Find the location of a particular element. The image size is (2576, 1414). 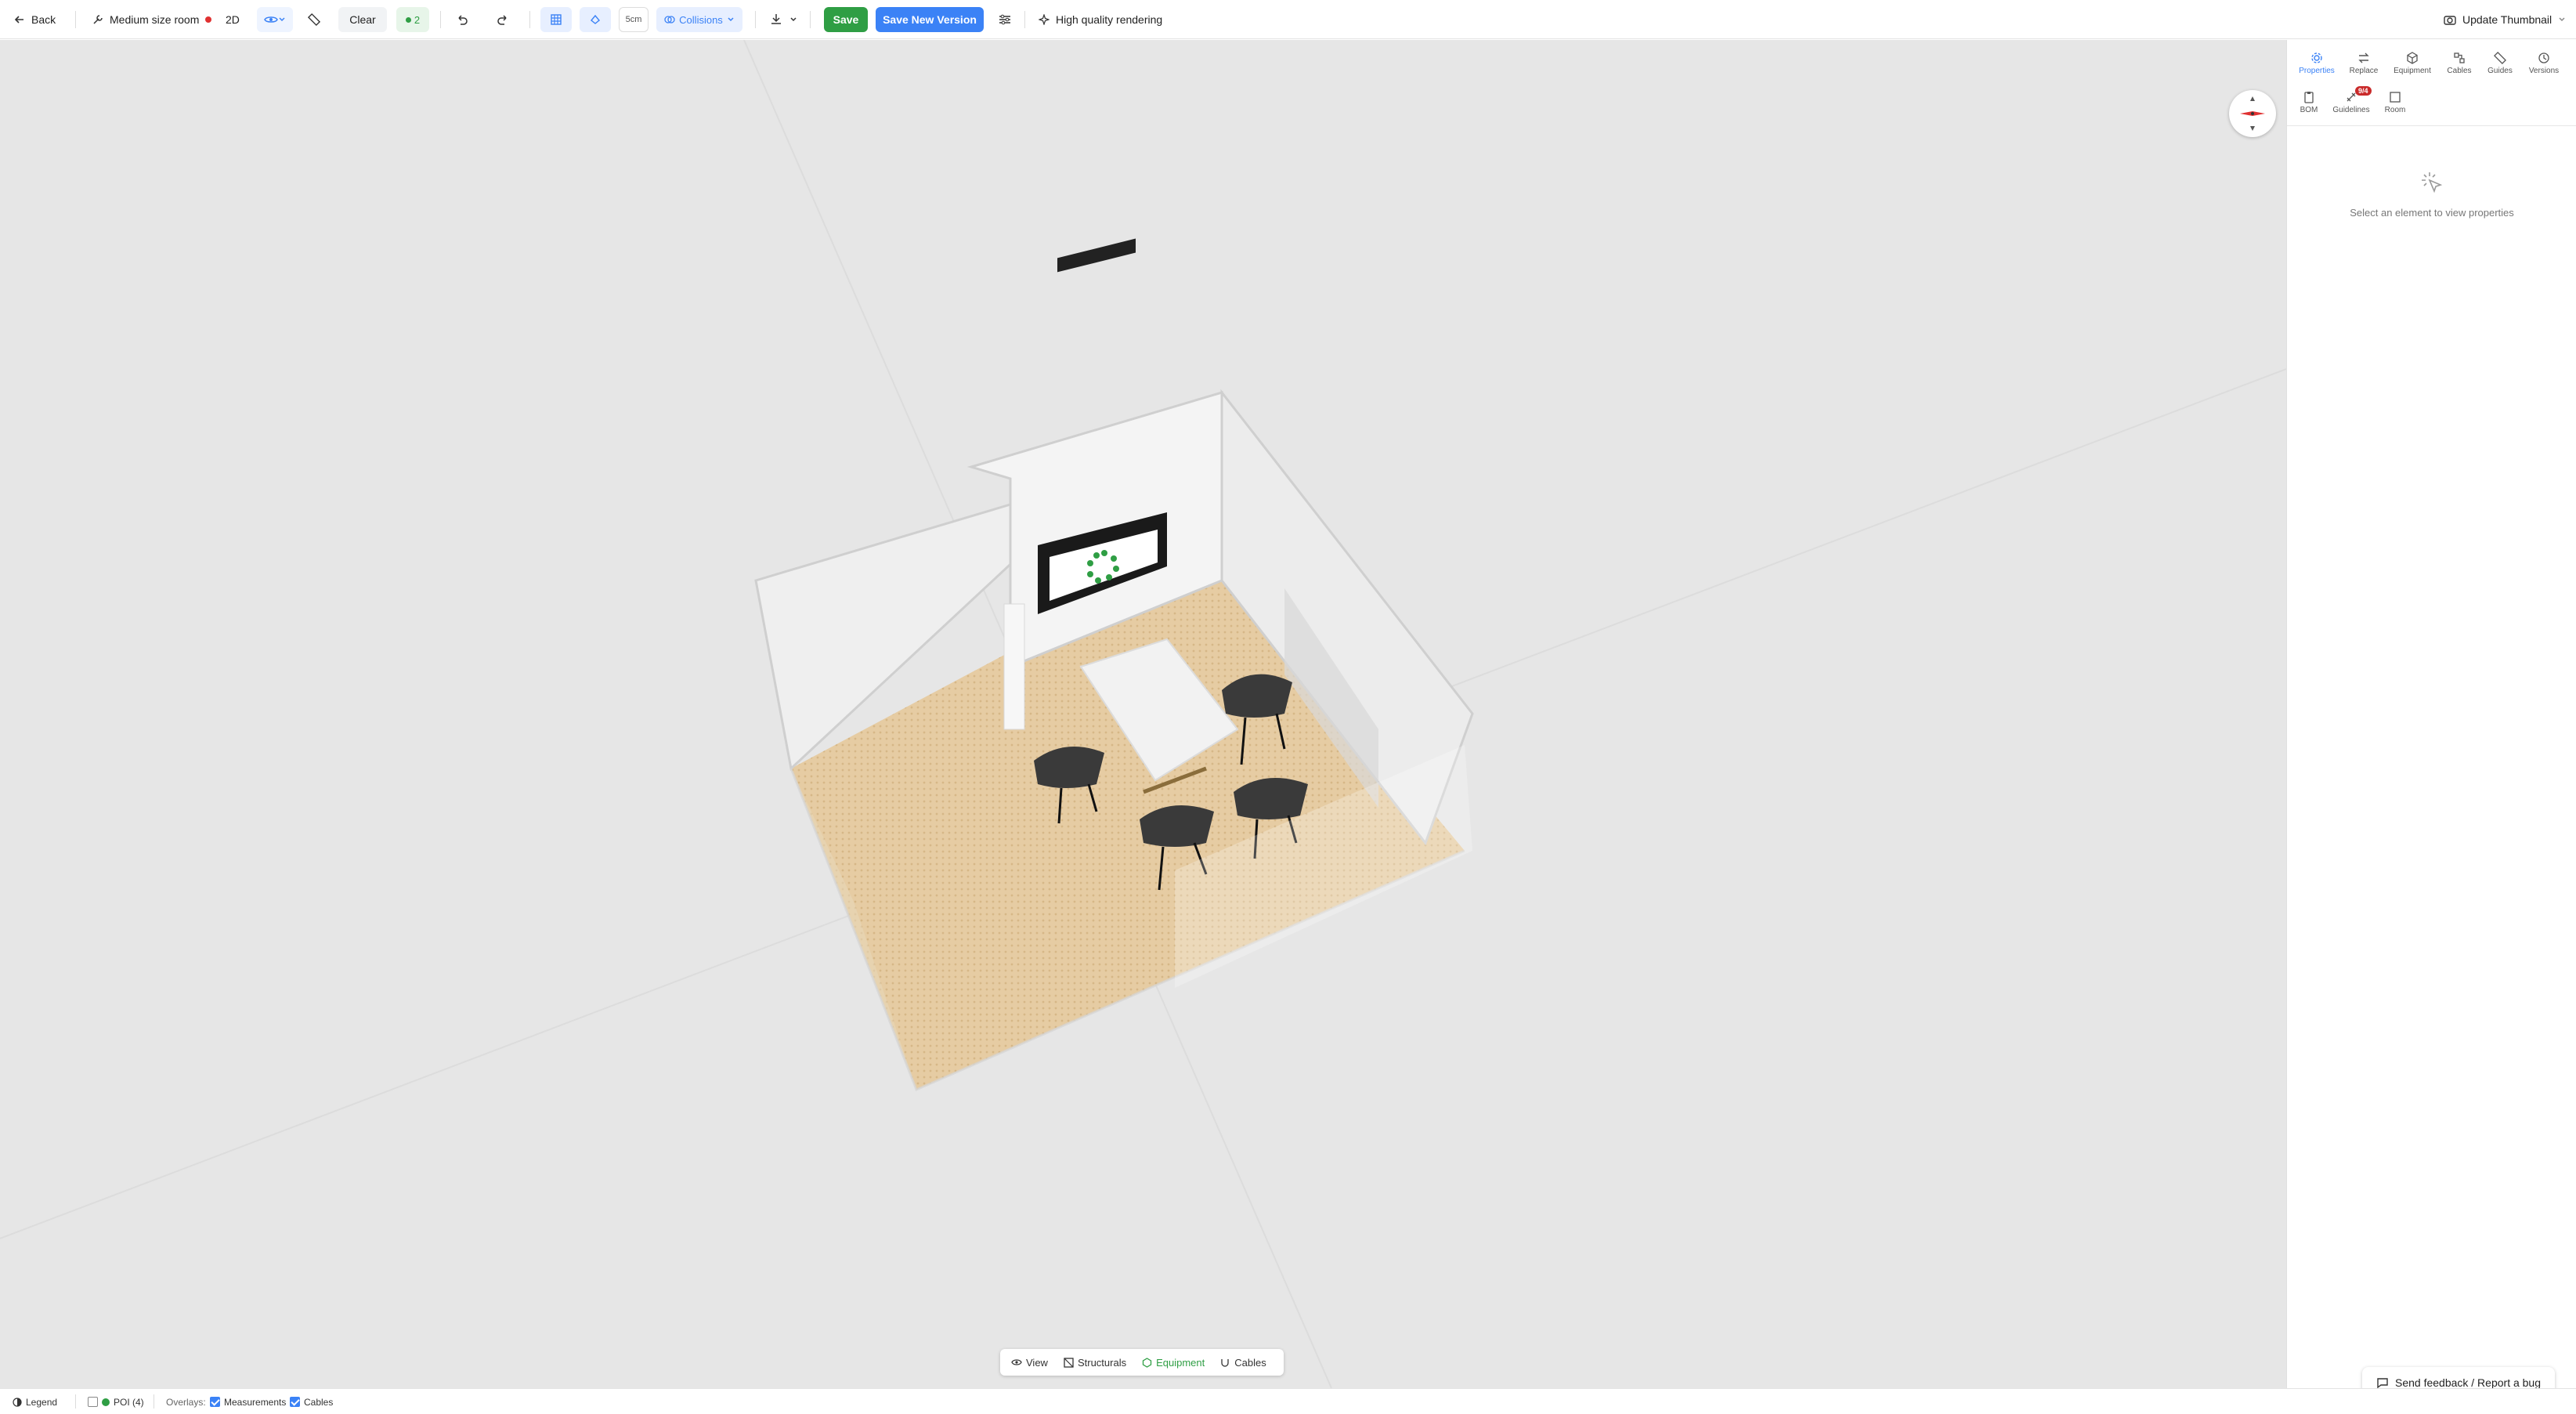

settings-sliders-button is located at coordinates (1005, 19).